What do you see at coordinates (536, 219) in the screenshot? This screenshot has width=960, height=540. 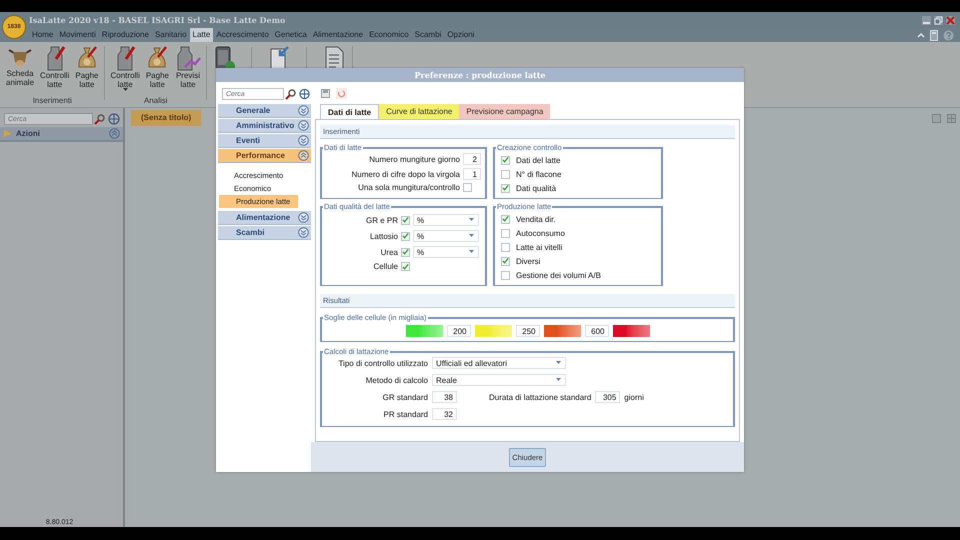 I see `checkbox-label: Vendita dir.` at bounding box center [536, 219].